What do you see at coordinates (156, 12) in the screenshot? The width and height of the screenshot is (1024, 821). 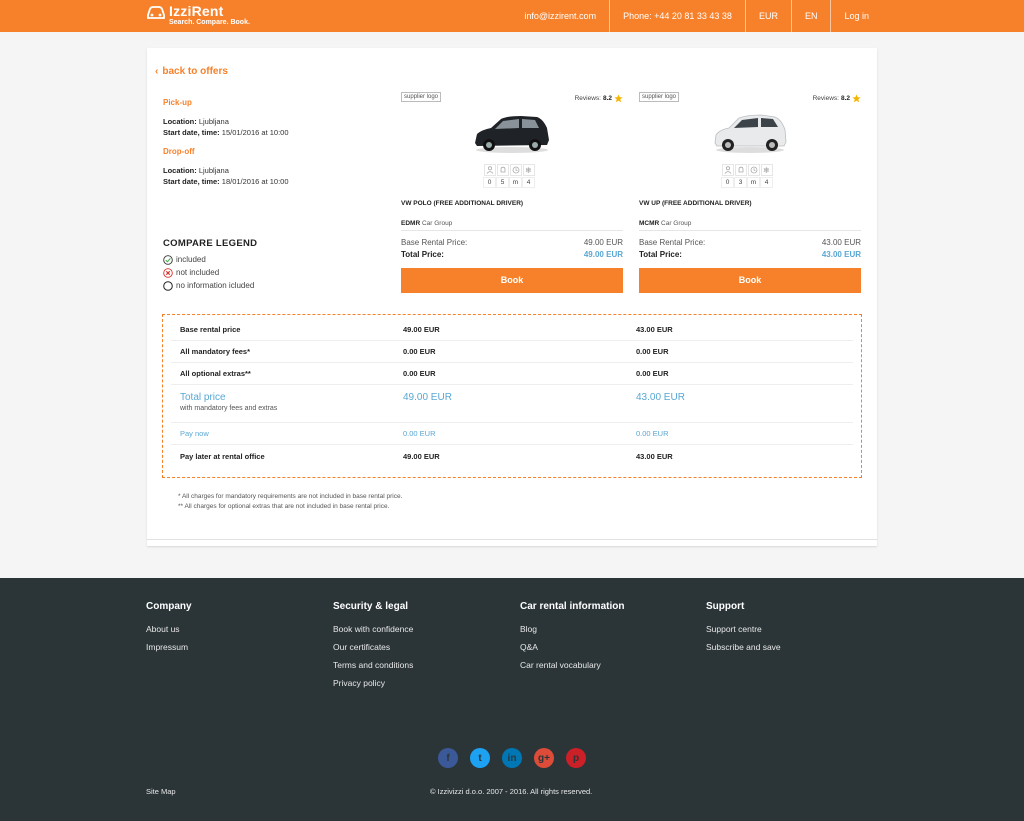 I see `car-logo-icon` at bounding box center [156, 12].